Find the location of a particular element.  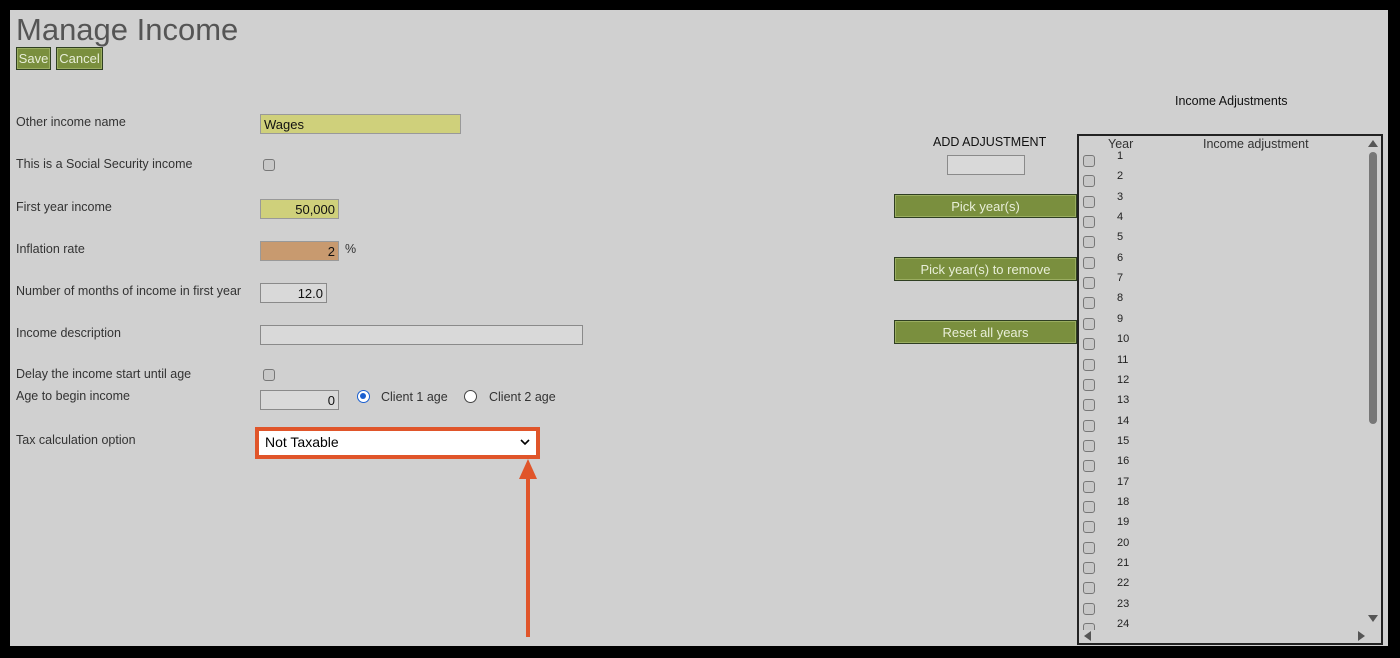

tax-option-select: Not Taxable is located at coordinates (397, 443).